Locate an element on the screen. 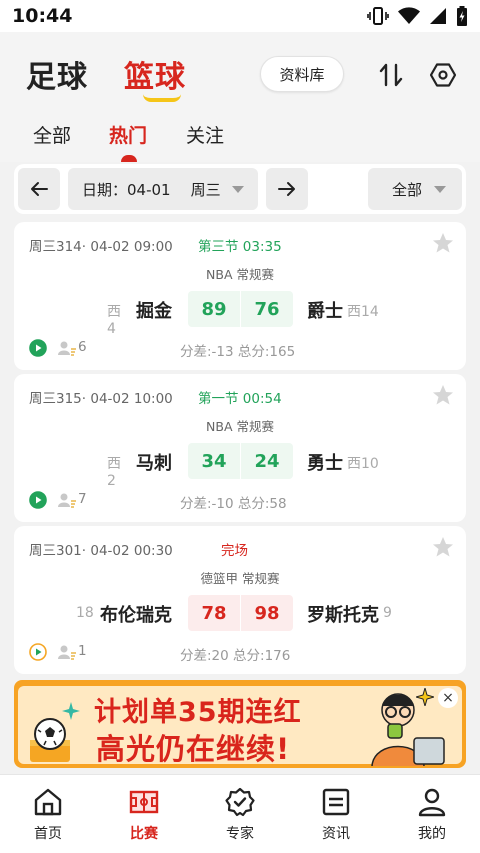 The image size is (480, 853). away-team-rank: 西10 is located at coordinates (363, 464).